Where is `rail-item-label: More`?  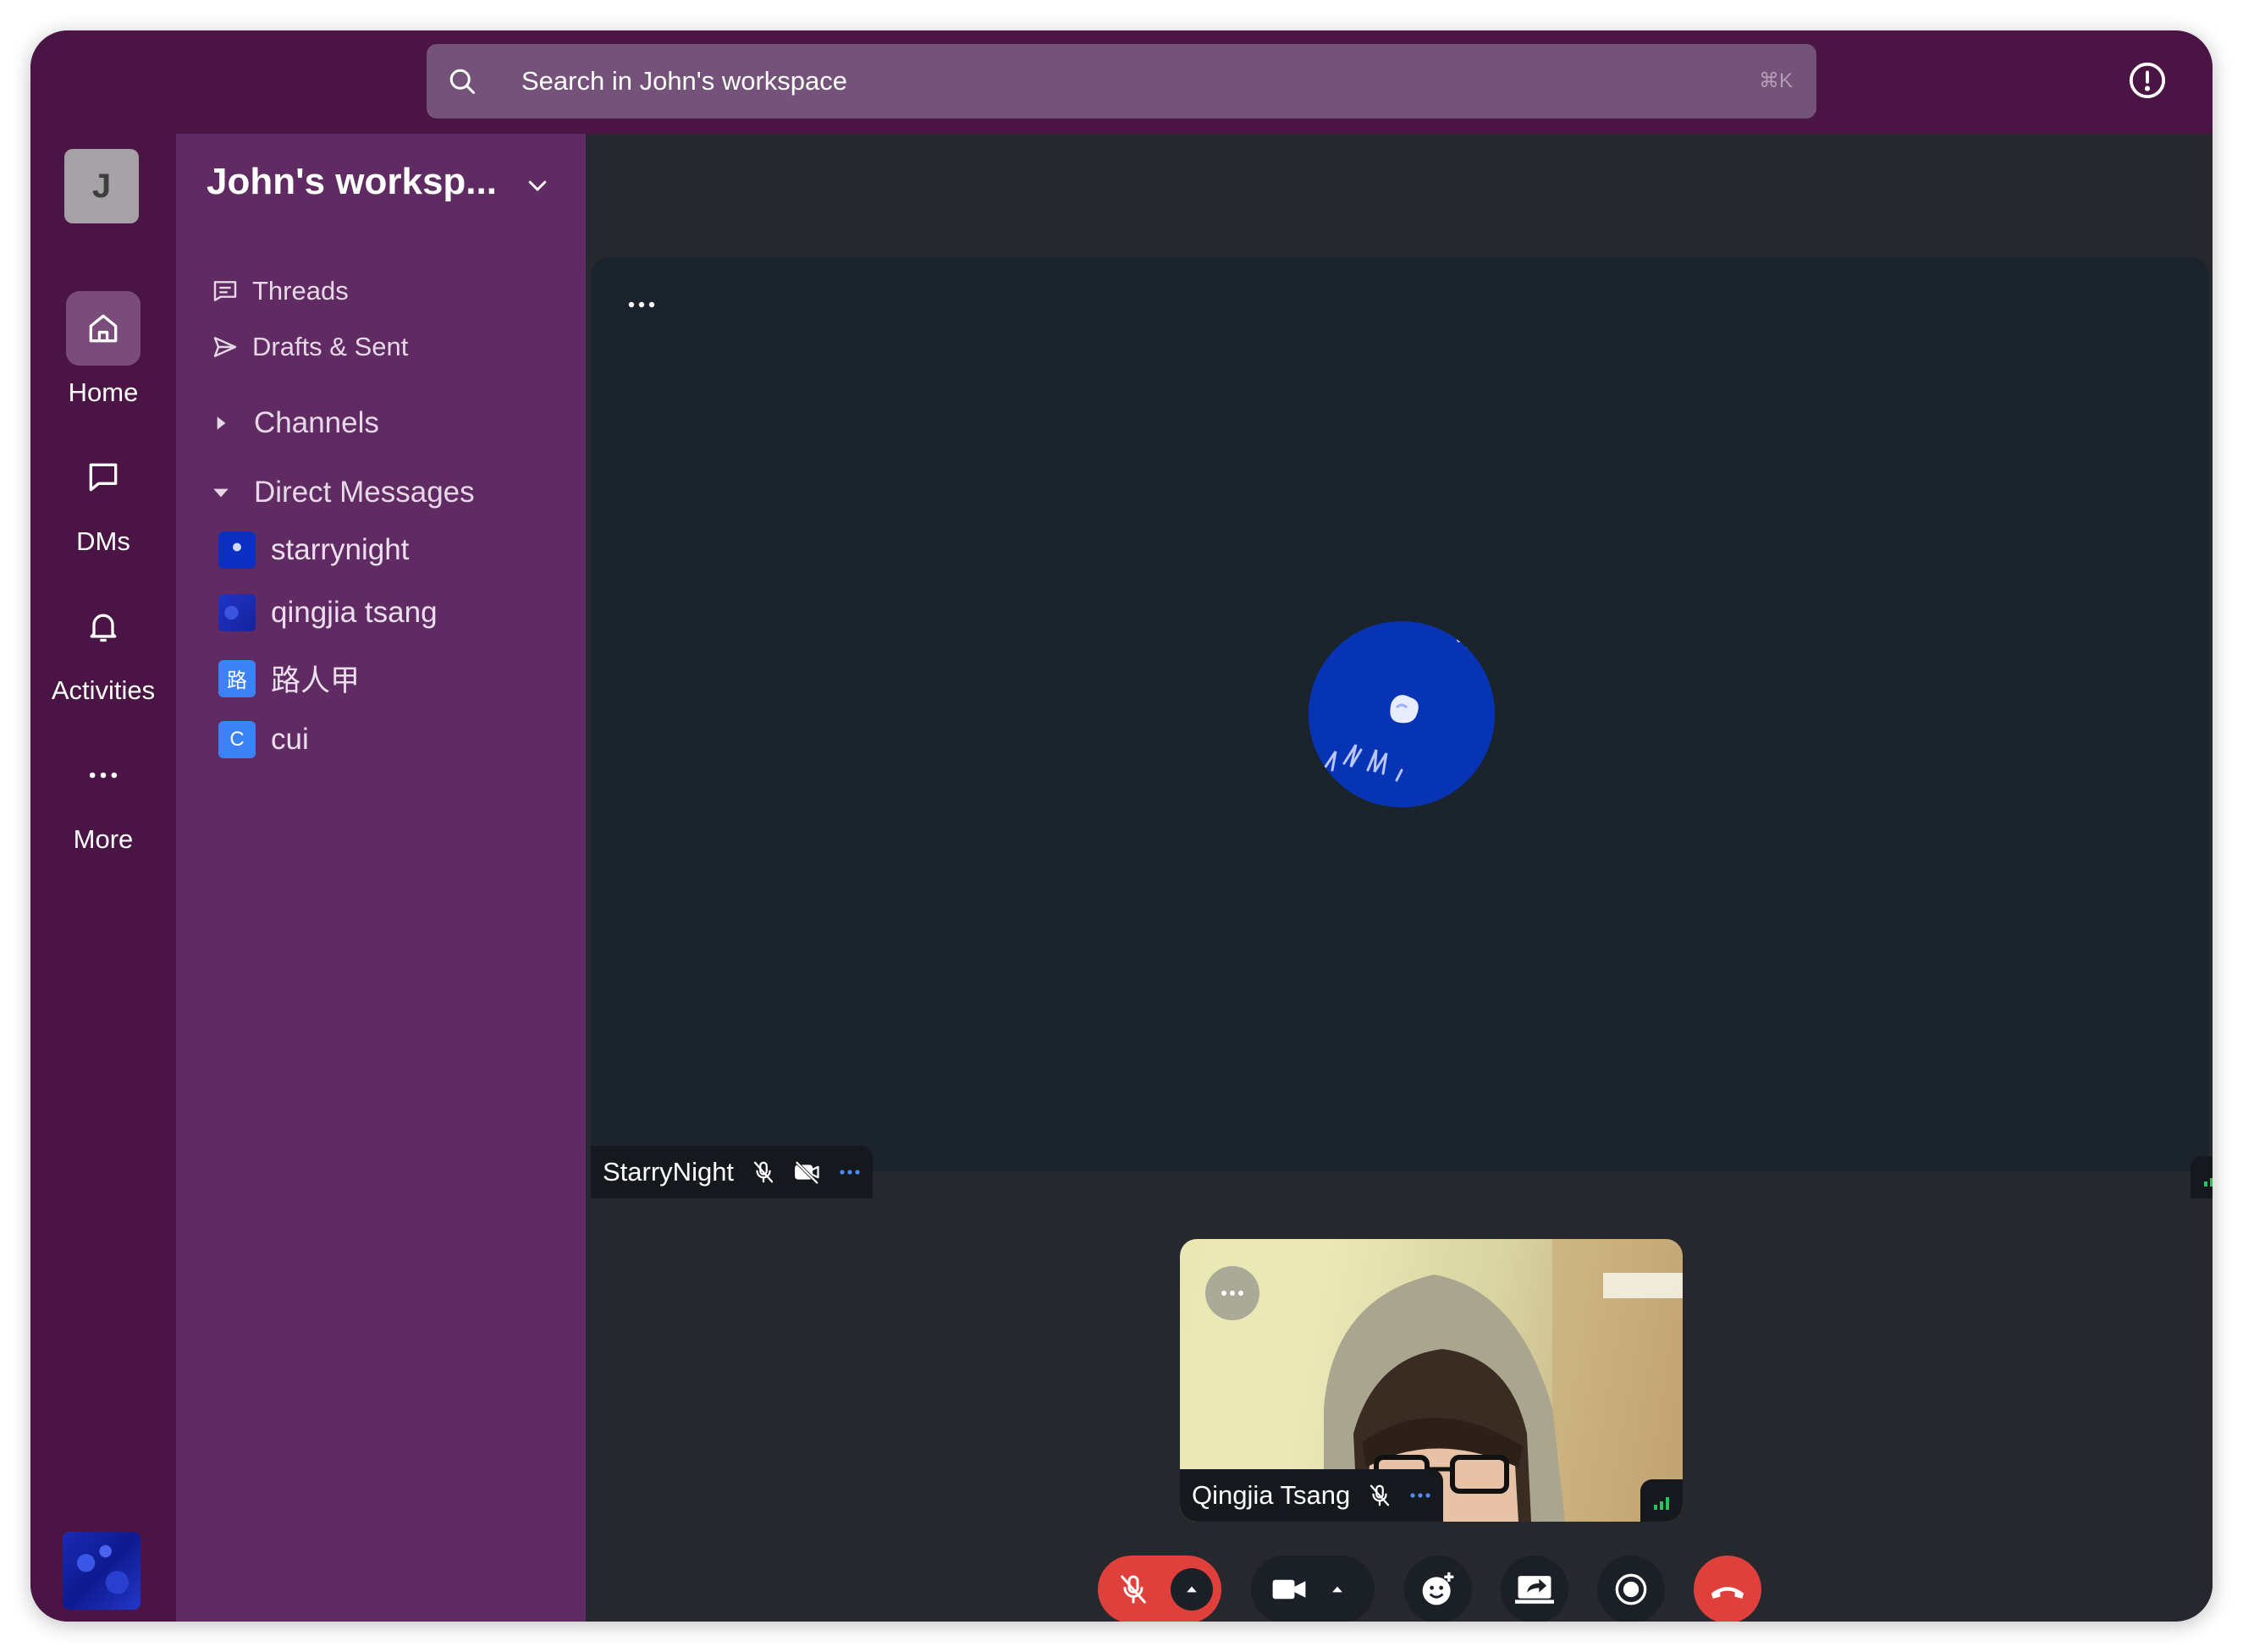
rail-item-label: More is located at coordinates (103, 839).